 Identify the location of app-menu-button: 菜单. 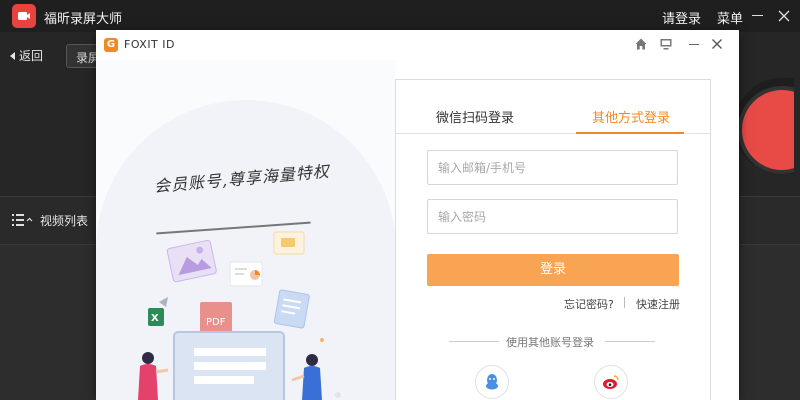
(730, 17).